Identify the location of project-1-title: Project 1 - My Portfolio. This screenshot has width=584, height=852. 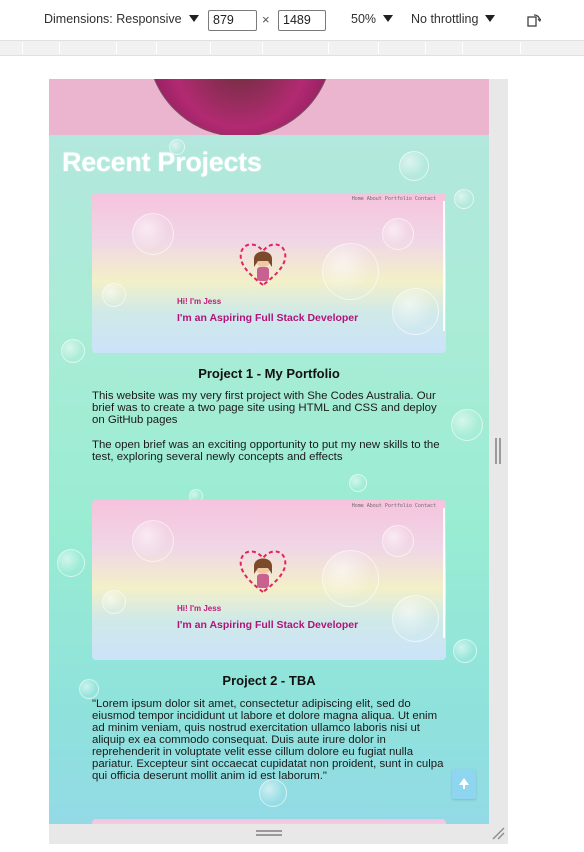
(269, 373).